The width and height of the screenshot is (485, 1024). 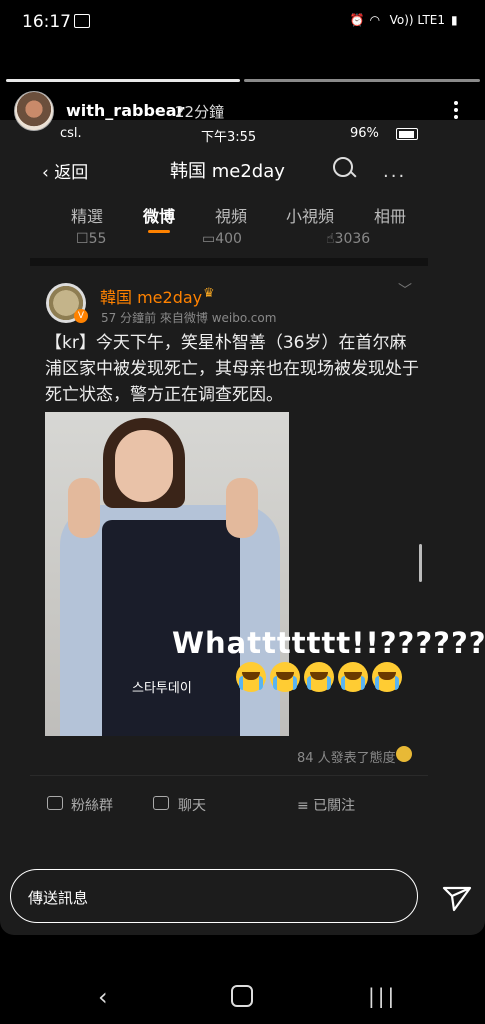 I want to click on attitude-count: 84 人發表了態度, so click(x=346, y=756).